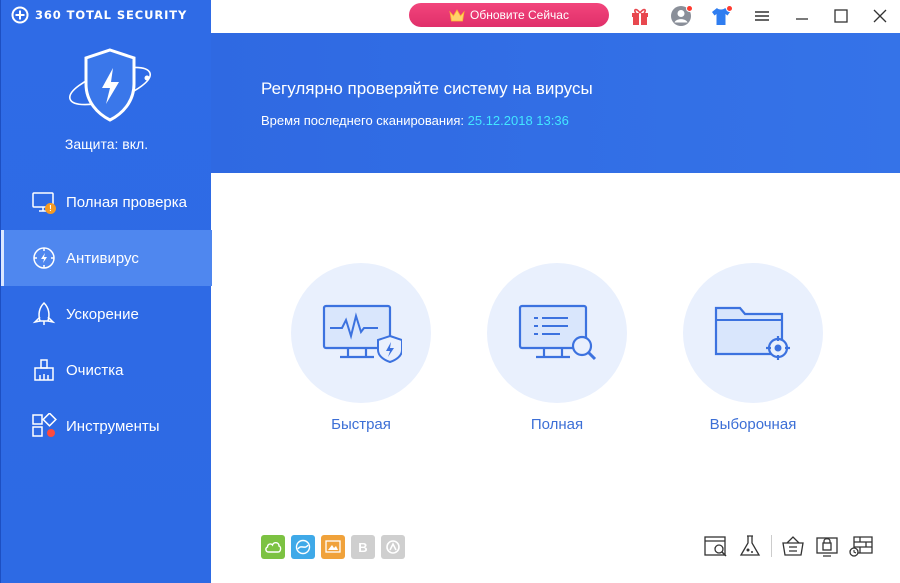  What do you see at coordinates (20, 15) in the screenshot?
I see `logo-icon` at bounding box center [20, 15].